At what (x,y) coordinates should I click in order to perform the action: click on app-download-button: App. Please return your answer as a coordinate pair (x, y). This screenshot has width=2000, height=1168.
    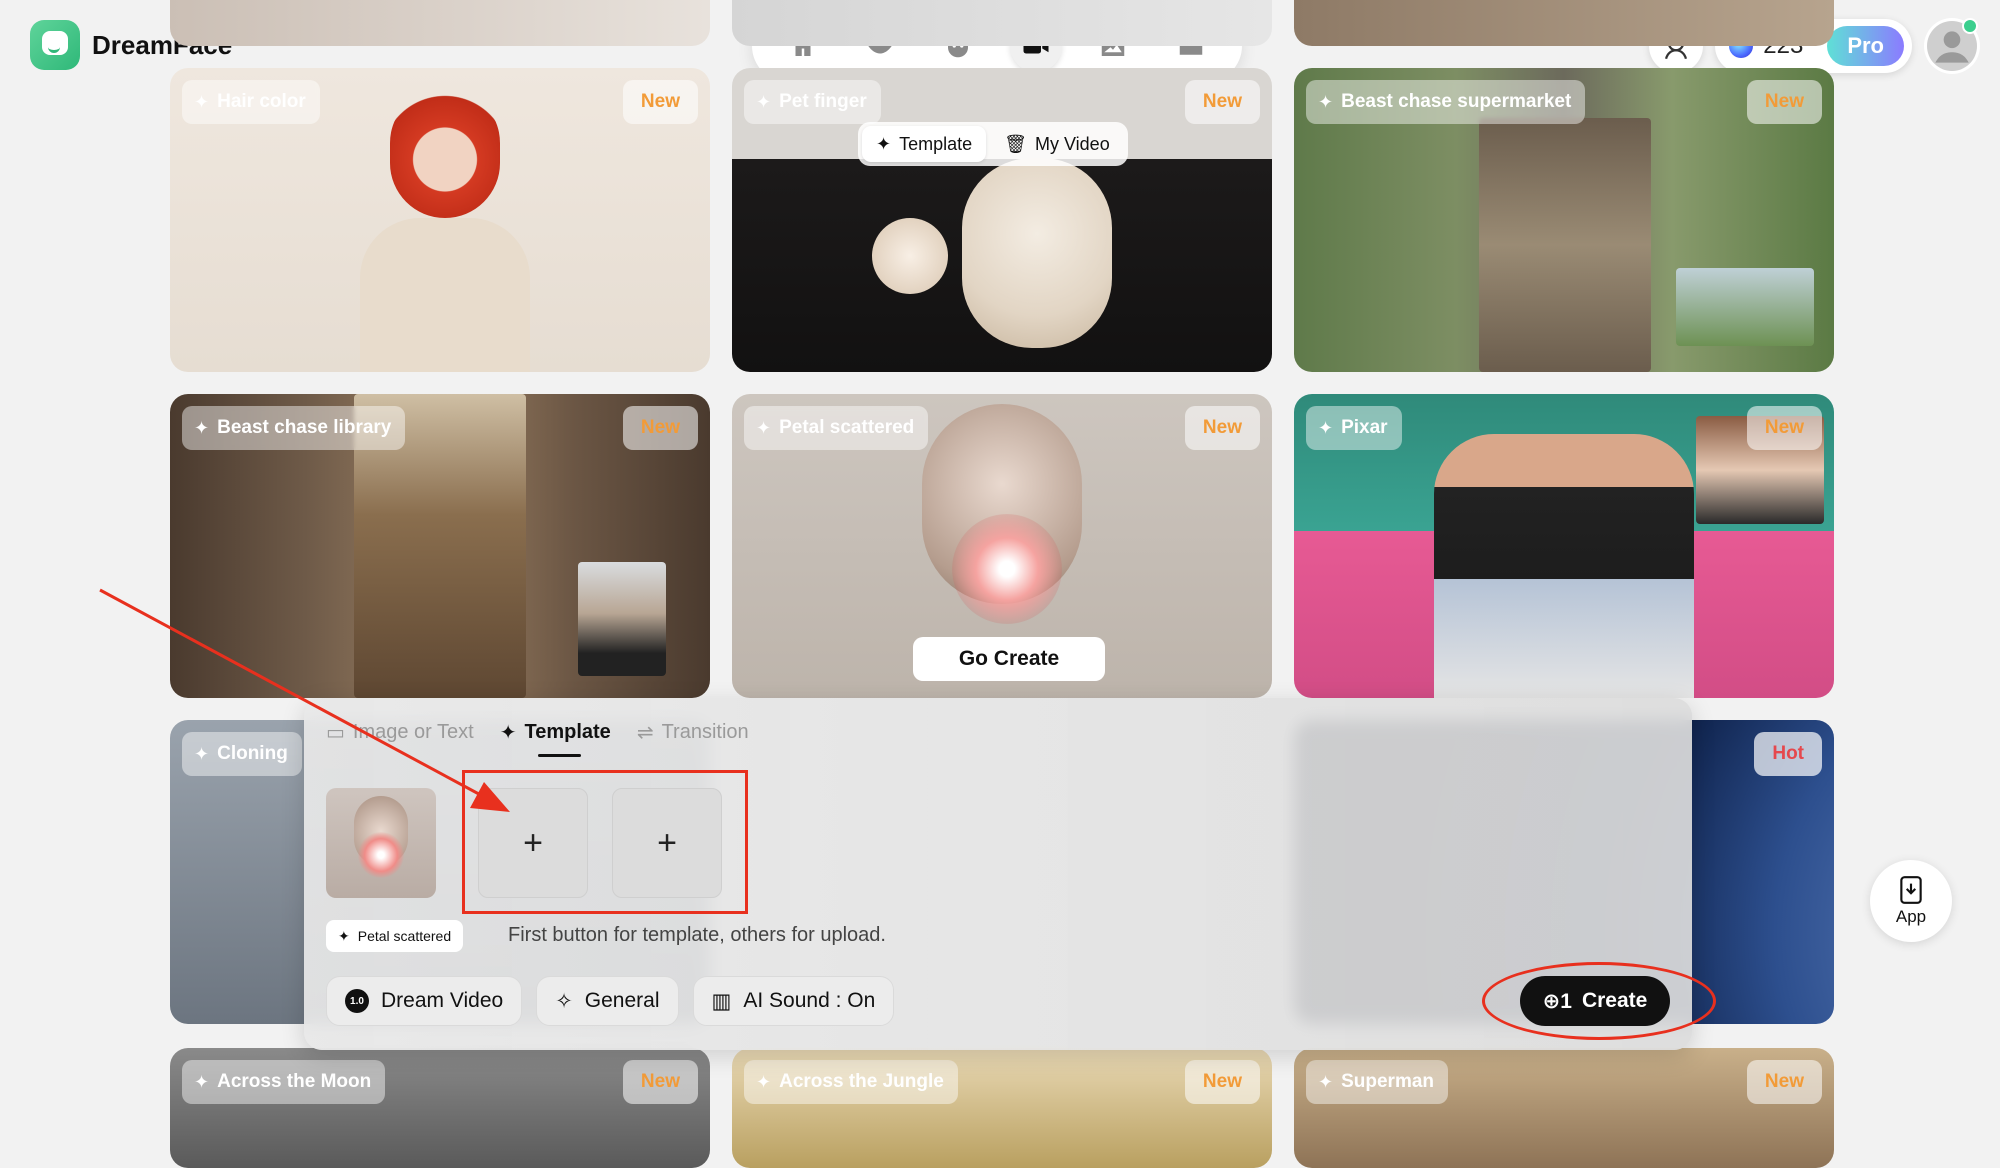
    Looking at the image, I should click on (1911, 901).